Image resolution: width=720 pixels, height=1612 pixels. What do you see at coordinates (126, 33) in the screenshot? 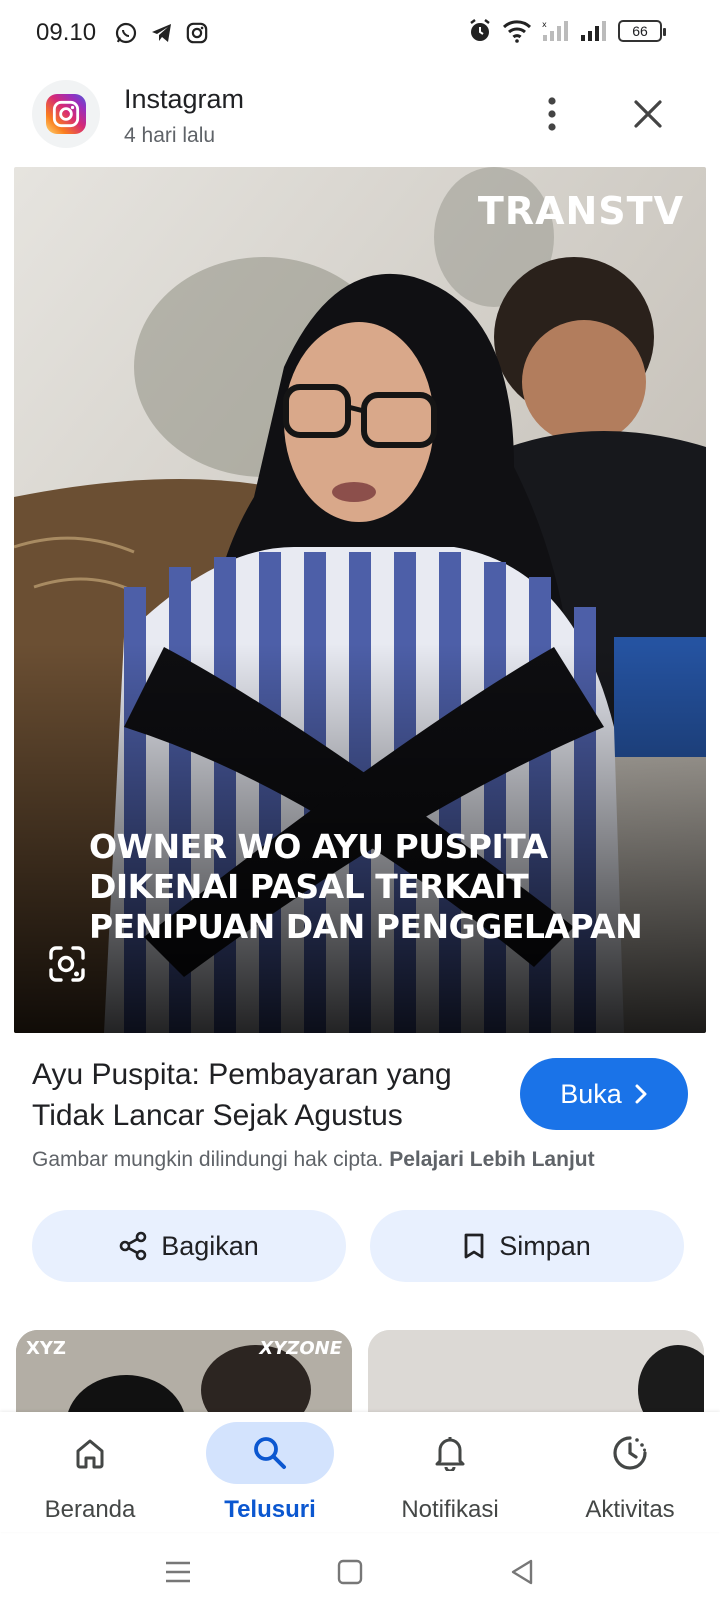
I see `whatsapp-icon` at bounding box center [126, 33].